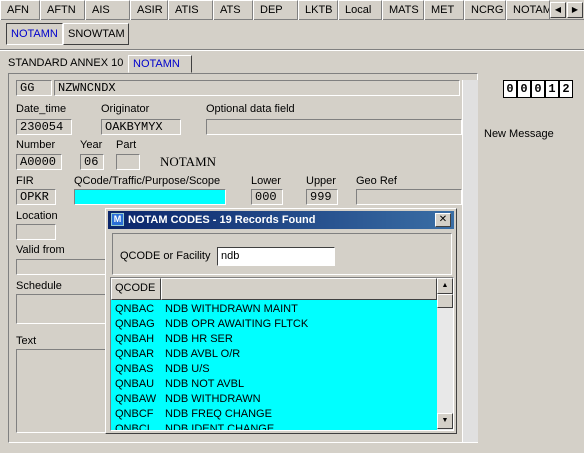 The height and width of the screenshot is (453, 584). I want to click on text-area, so click(61, 391).